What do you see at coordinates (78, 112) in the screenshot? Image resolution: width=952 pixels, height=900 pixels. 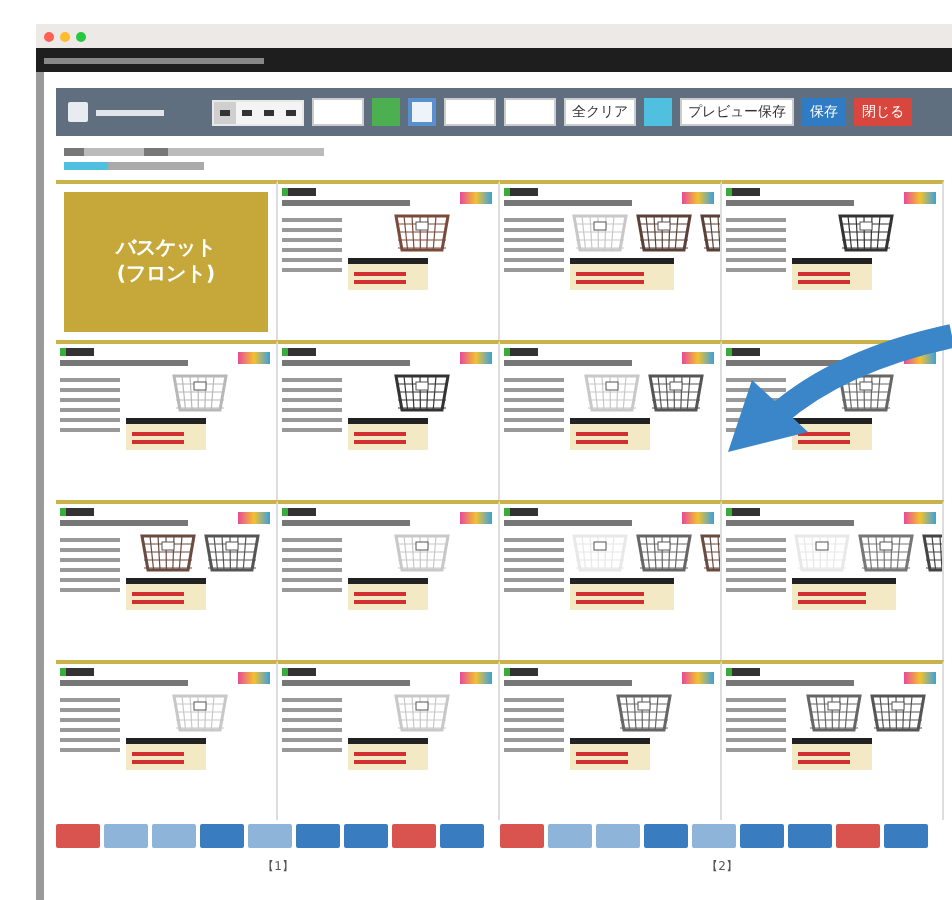 I see `app-logo-icon` at bounding box center [78, 112].